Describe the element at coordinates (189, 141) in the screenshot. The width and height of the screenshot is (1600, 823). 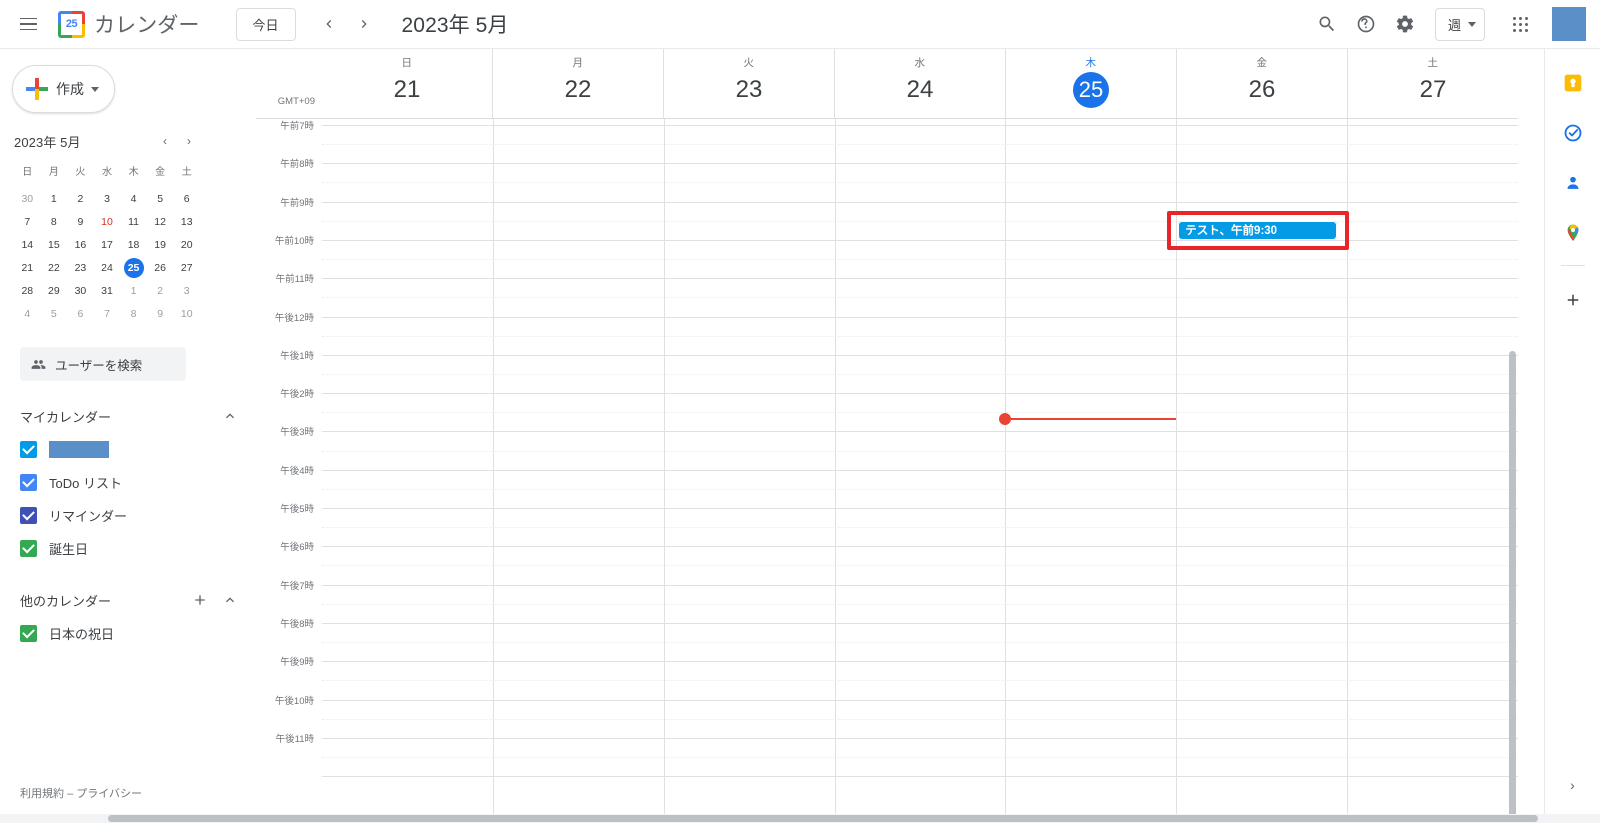
I see `mini-next-month-icon: ›` at that location.